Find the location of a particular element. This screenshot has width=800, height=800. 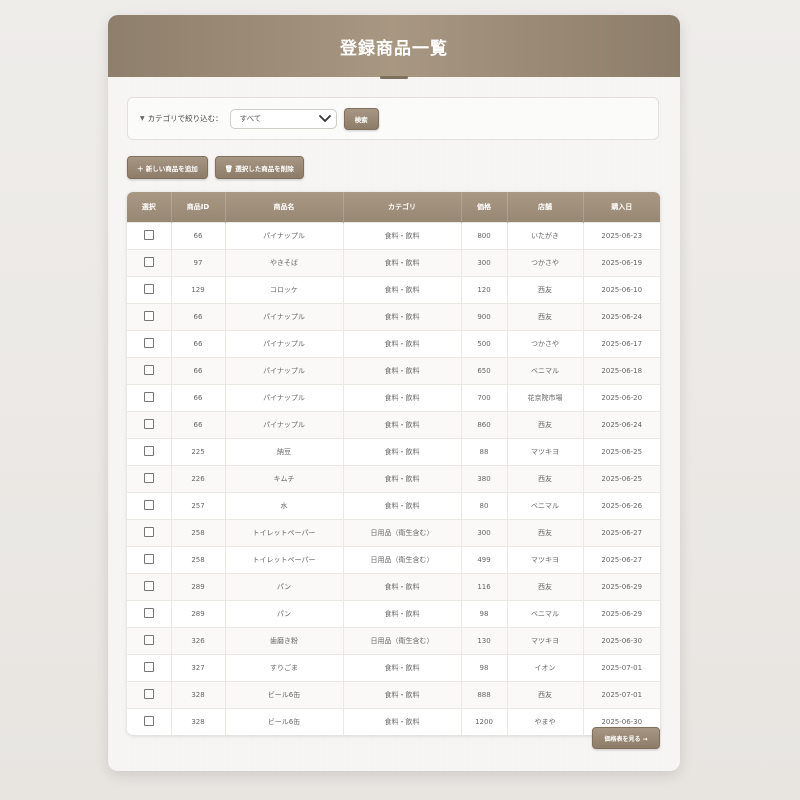

table-row: 258 トイレットペーパー 日用品（衛生含む） 499 マツキヨ 2025-06-27 is located at coordinates (393, 560).